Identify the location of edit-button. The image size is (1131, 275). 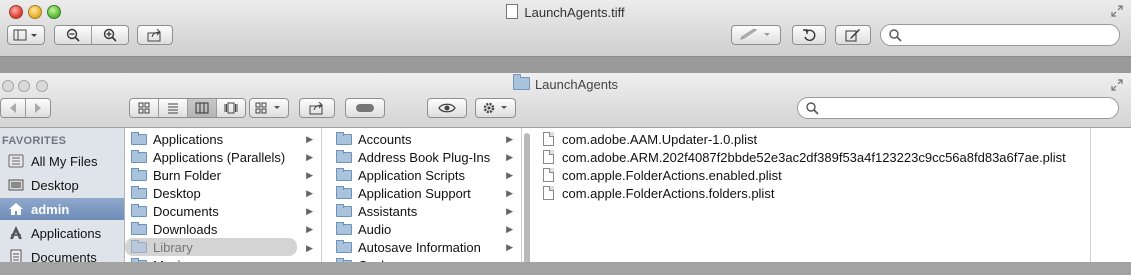
(853, 35).